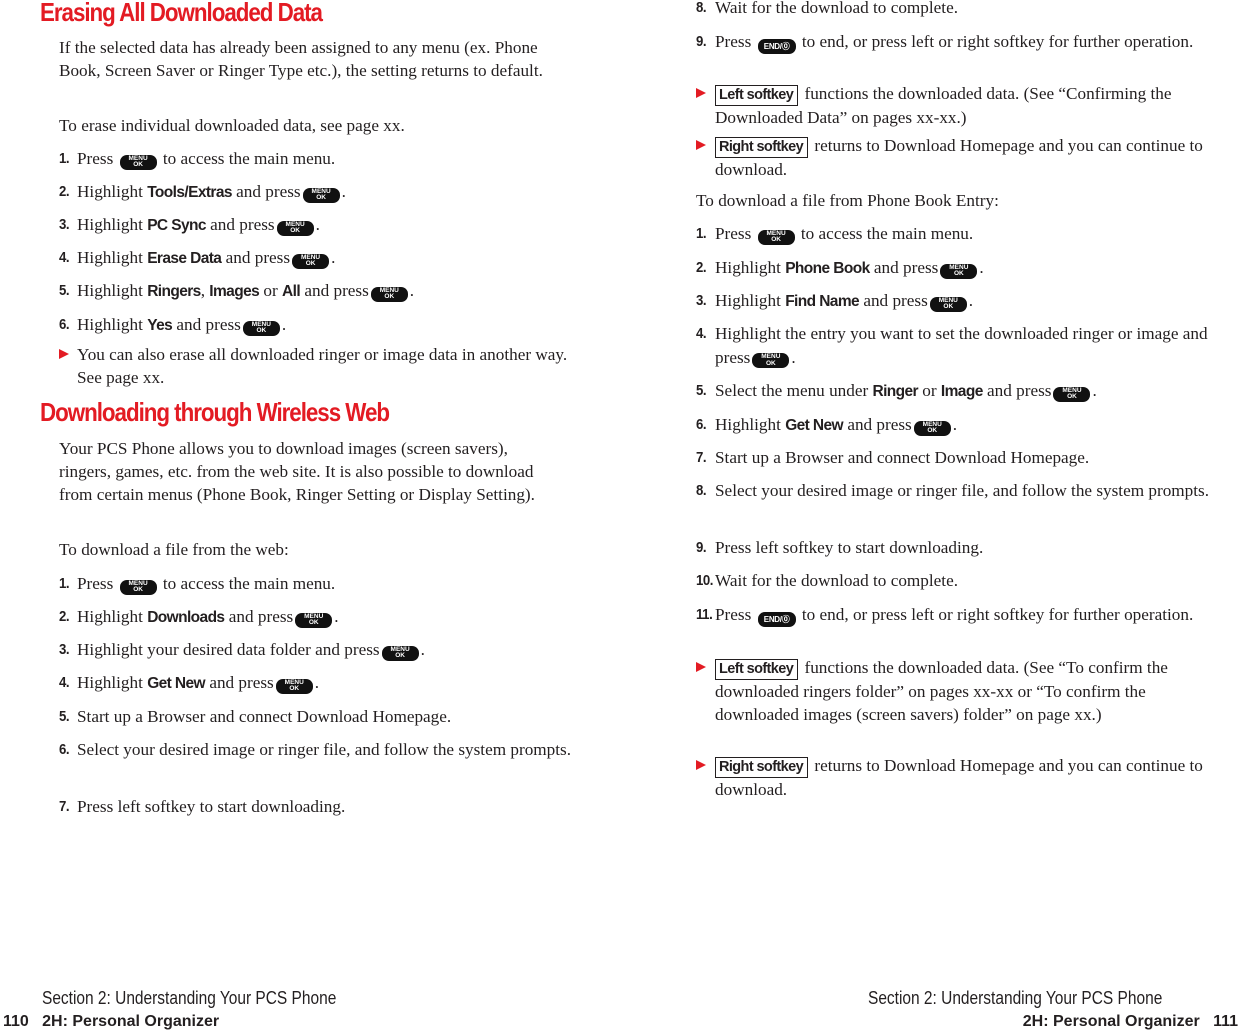 Image resolution: width=1241 pixels, height=1033 pixels. What do you see at coordinates (757, 95) in the screenshot?
I see `left-softkey-label: Left softkey` at bounding box center [757, 95].